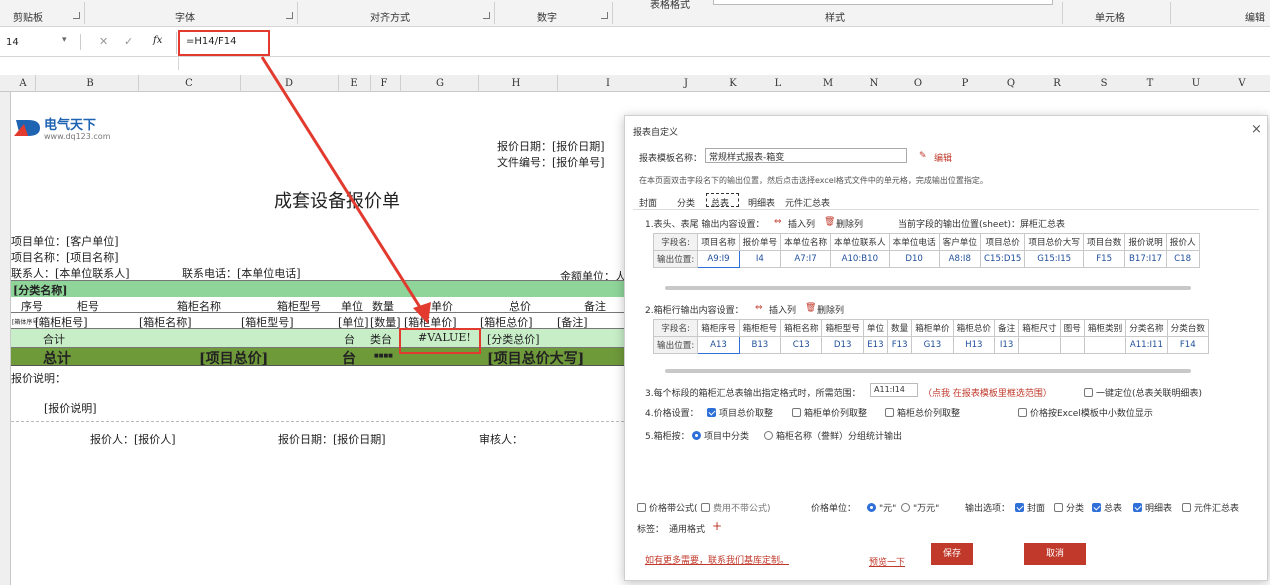  Describe the element at coordinates (687, 528) in the screenshot. I see `tag-value: 通用格式` at that location.